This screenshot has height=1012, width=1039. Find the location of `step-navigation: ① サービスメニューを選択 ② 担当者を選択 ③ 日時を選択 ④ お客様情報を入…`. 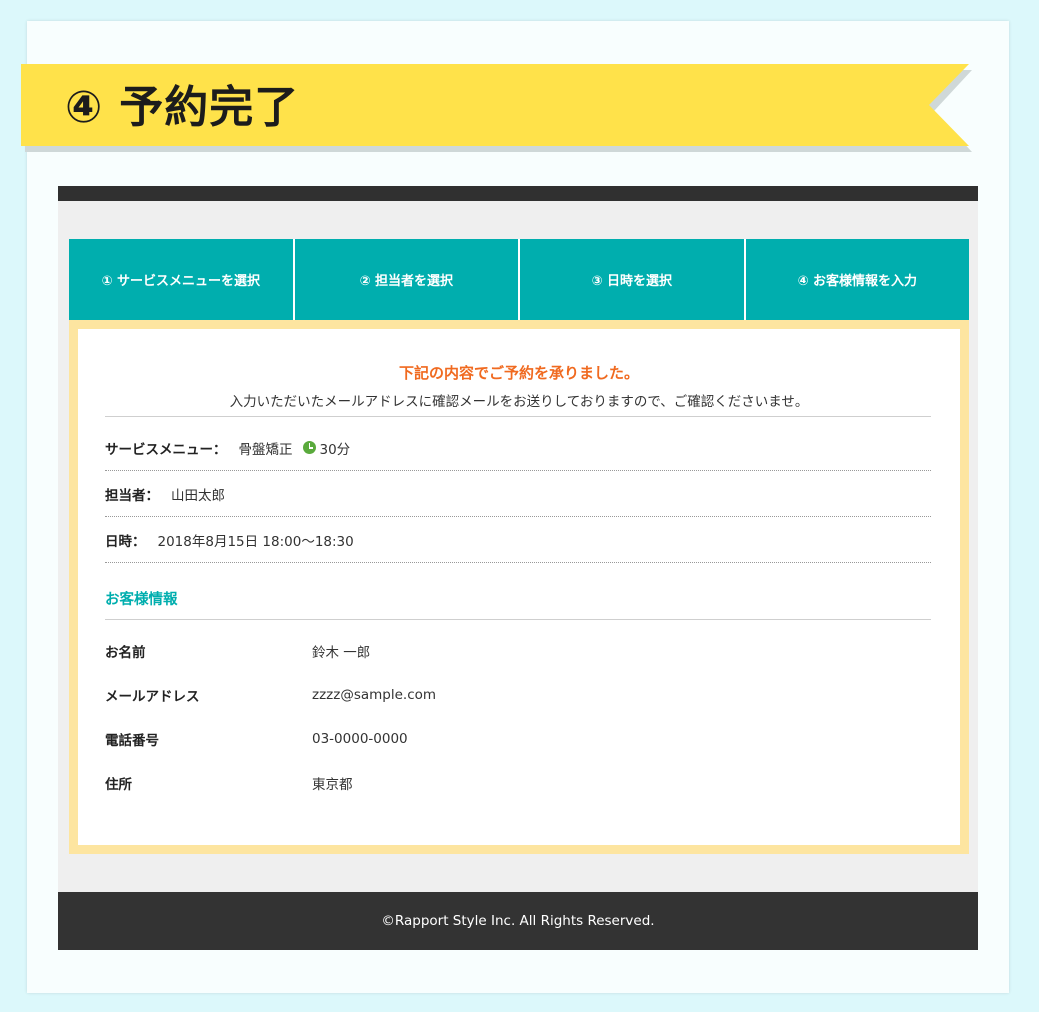

step-navigation: ① サービスメニューを選択 ② 担当者を選択 ③ 日時を選択 ④ お客様情報を入… is located at coordinates (519, 279).